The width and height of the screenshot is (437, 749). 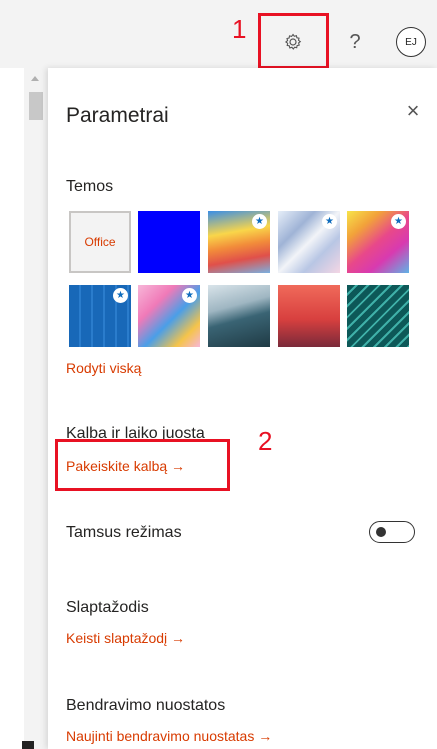 What do you see at coordinates (125, 638) in the screenshot?
I see `change-password-link: Keisti slaptažodį →` at bounding box center [125, 638].